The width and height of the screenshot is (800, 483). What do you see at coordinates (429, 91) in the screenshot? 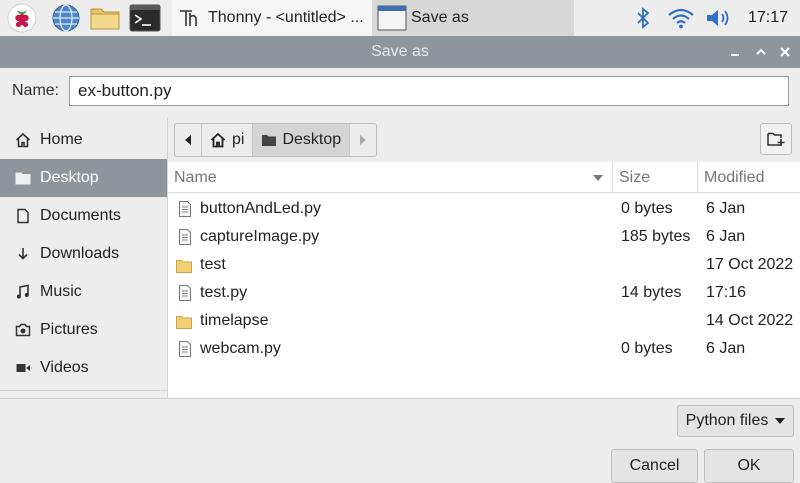
I see `filename-input` at bounding box center [429, 91].